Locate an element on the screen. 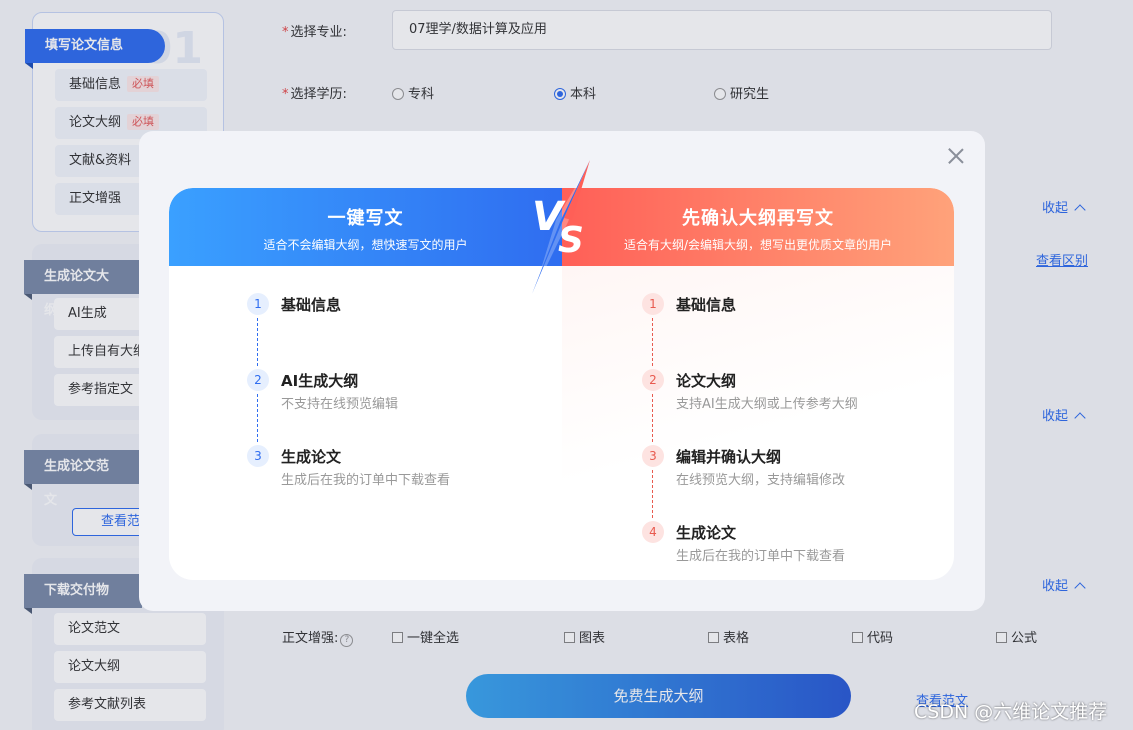 This screenshot has height=730, width=1133. close-icon is located at coordinates (956, 156).